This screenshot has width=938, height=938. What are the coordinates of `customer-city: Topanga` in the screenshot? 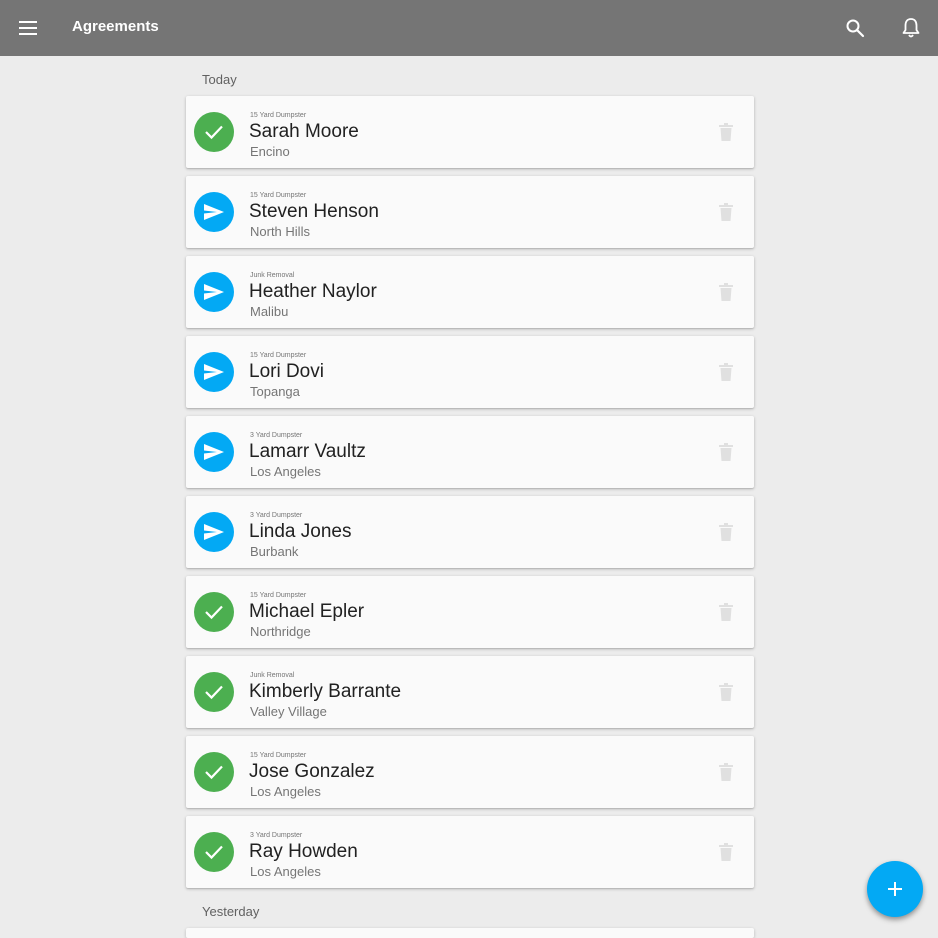 It's located at (275, 391).